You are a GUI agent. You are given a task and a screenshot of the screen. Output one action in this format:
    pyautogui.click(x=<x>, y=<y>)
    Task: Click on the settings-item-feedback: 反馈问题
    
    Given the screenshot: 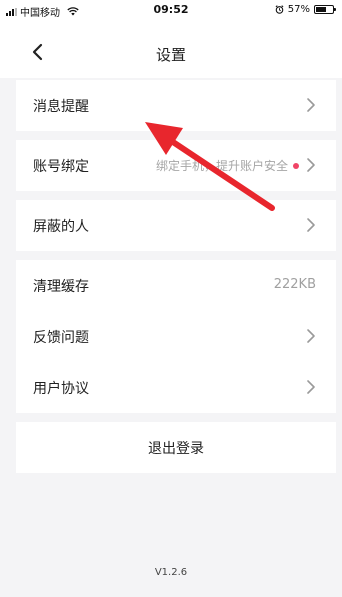 What is the action you would take?
    pyautogui.click(x=176, y=336)
    